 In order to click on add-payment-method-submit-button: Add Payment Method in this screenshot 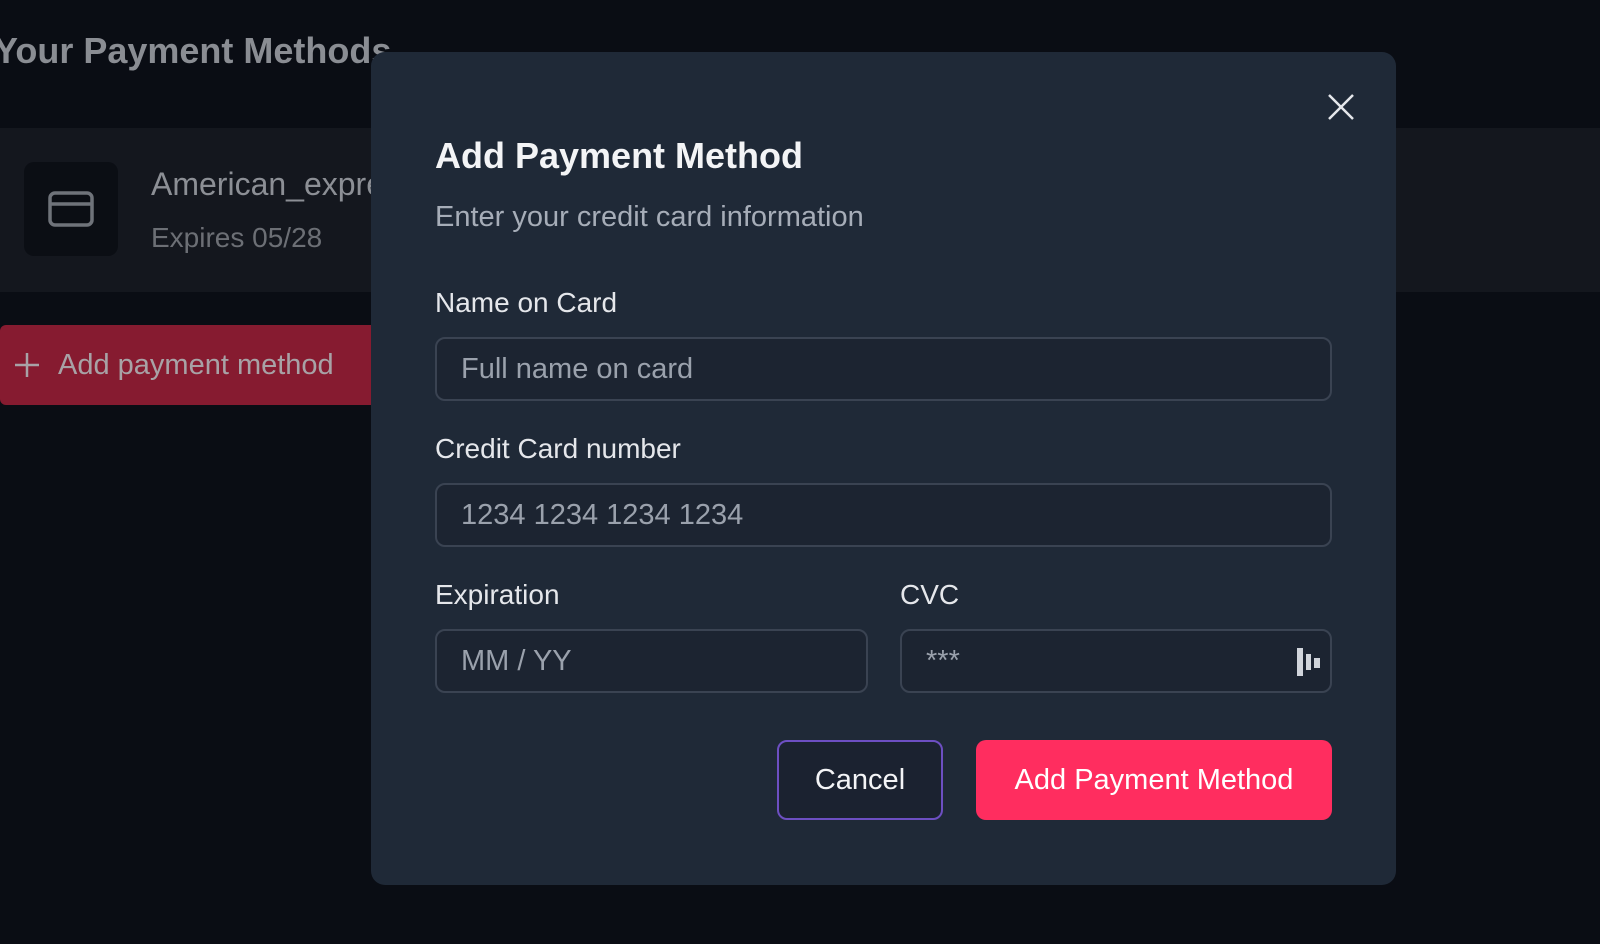, I will do `click(1154, 780)`.